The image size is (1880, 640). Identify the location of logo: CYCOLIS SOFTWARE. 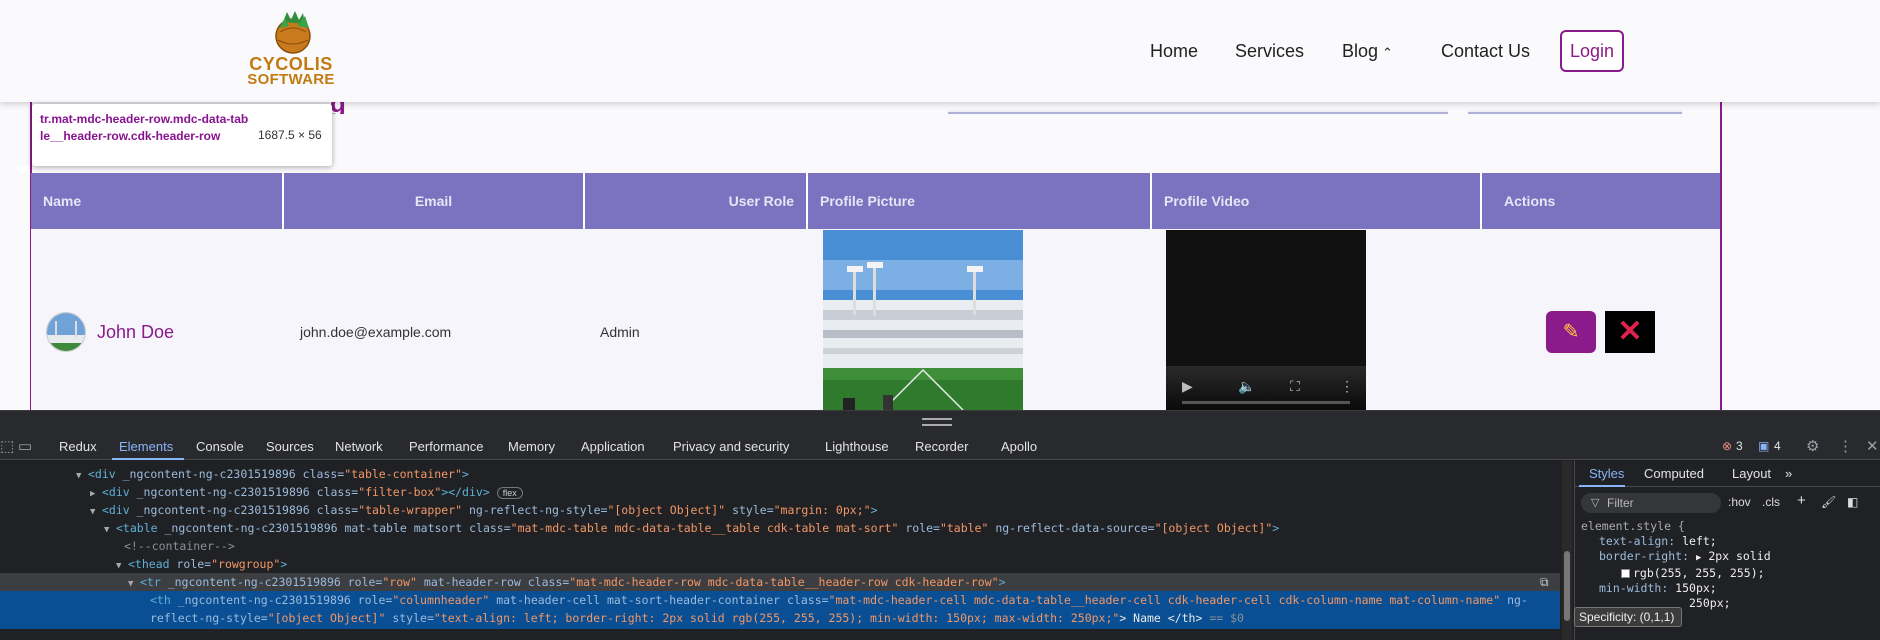
(291, 51).